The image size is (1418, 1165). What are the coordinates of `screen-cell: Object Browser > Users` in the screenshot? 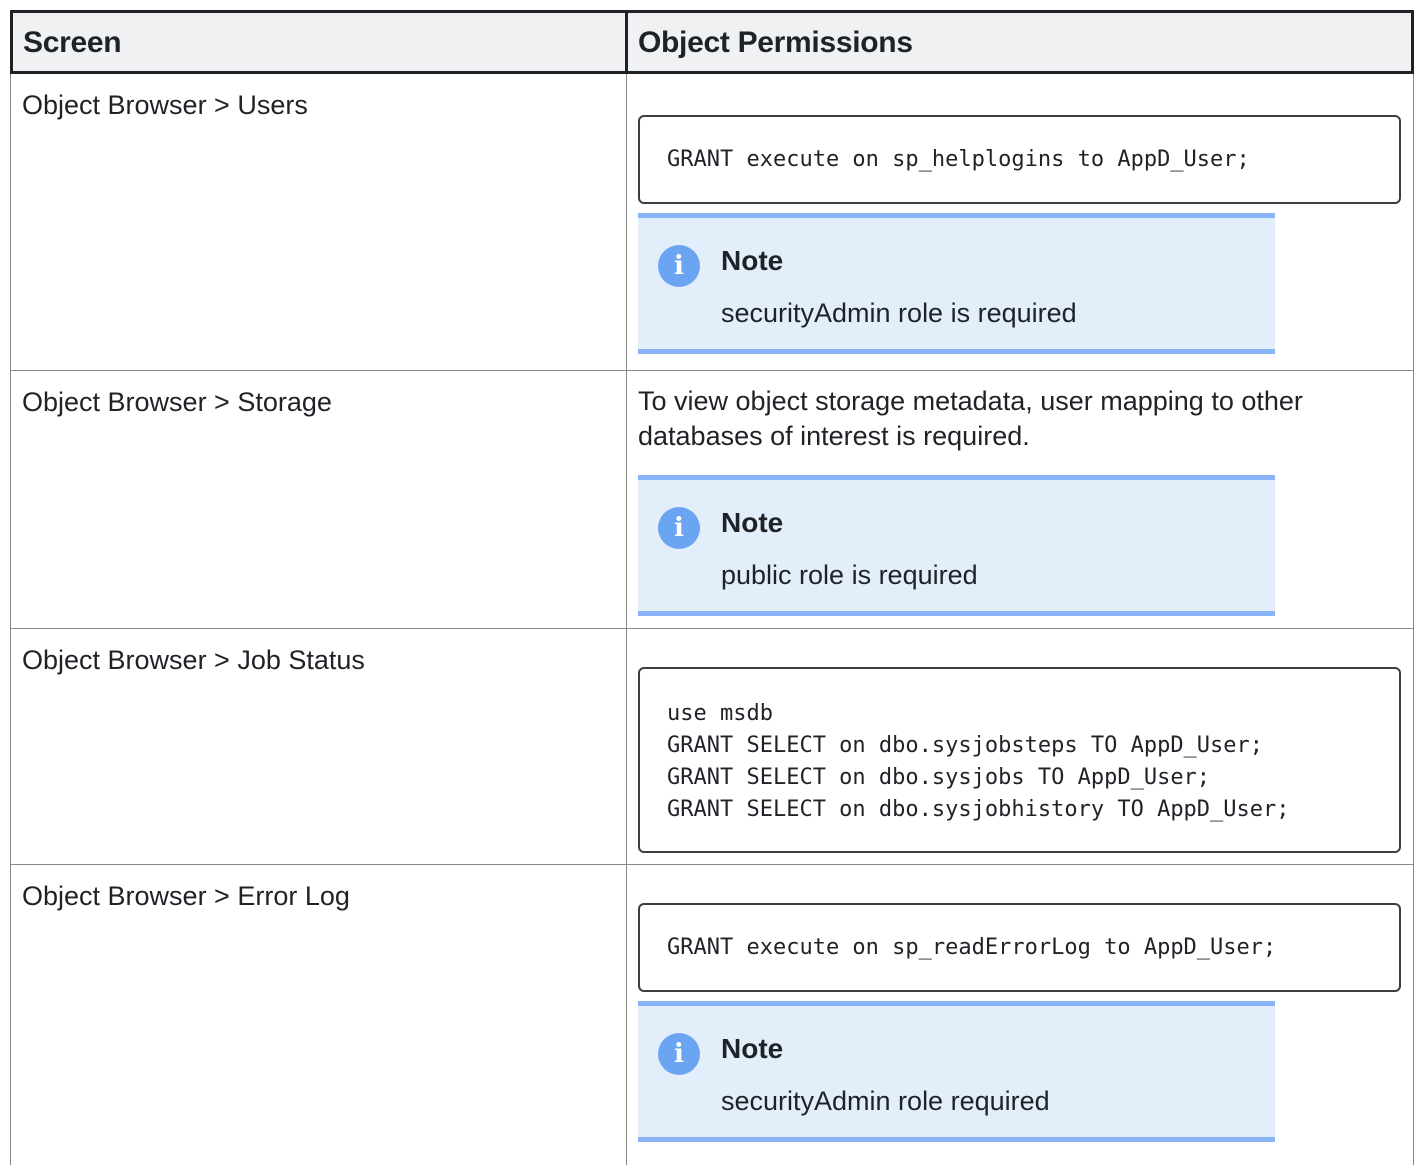 It's located at (319, 222).